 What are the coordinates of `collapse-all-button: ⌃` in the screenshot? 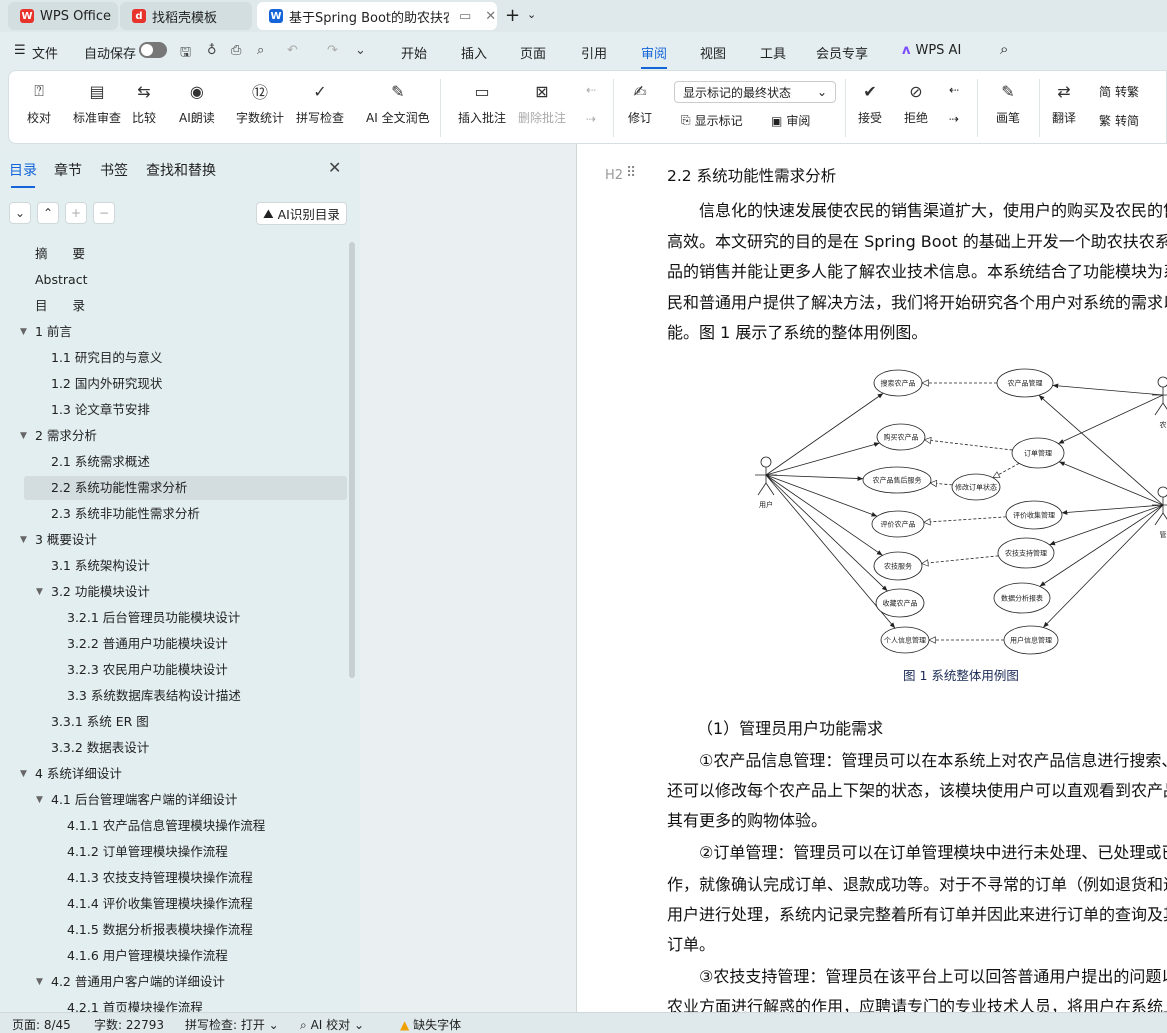 It's located at (48, 213).